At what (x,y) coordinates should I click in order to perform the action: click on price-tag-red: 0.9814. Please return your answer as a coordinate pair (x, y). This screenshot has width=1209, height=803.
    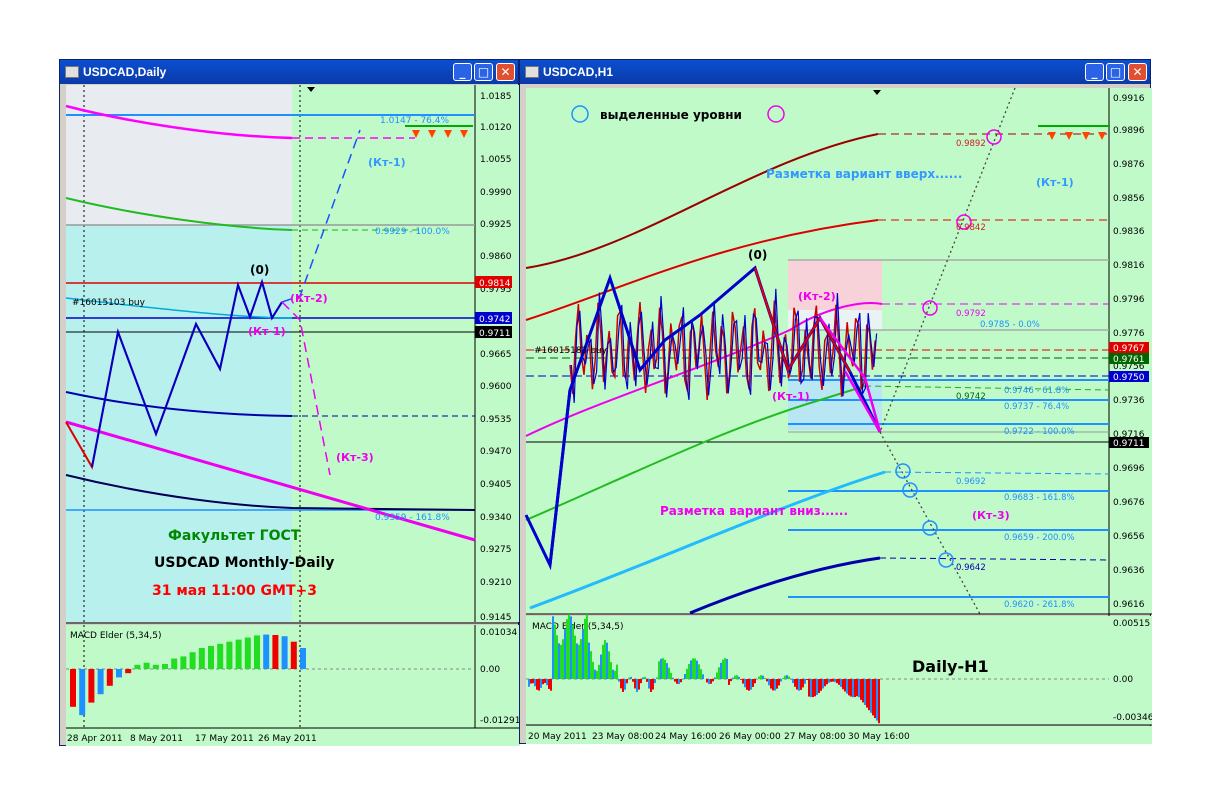
    Looking at the image, I should click on (495, 284).